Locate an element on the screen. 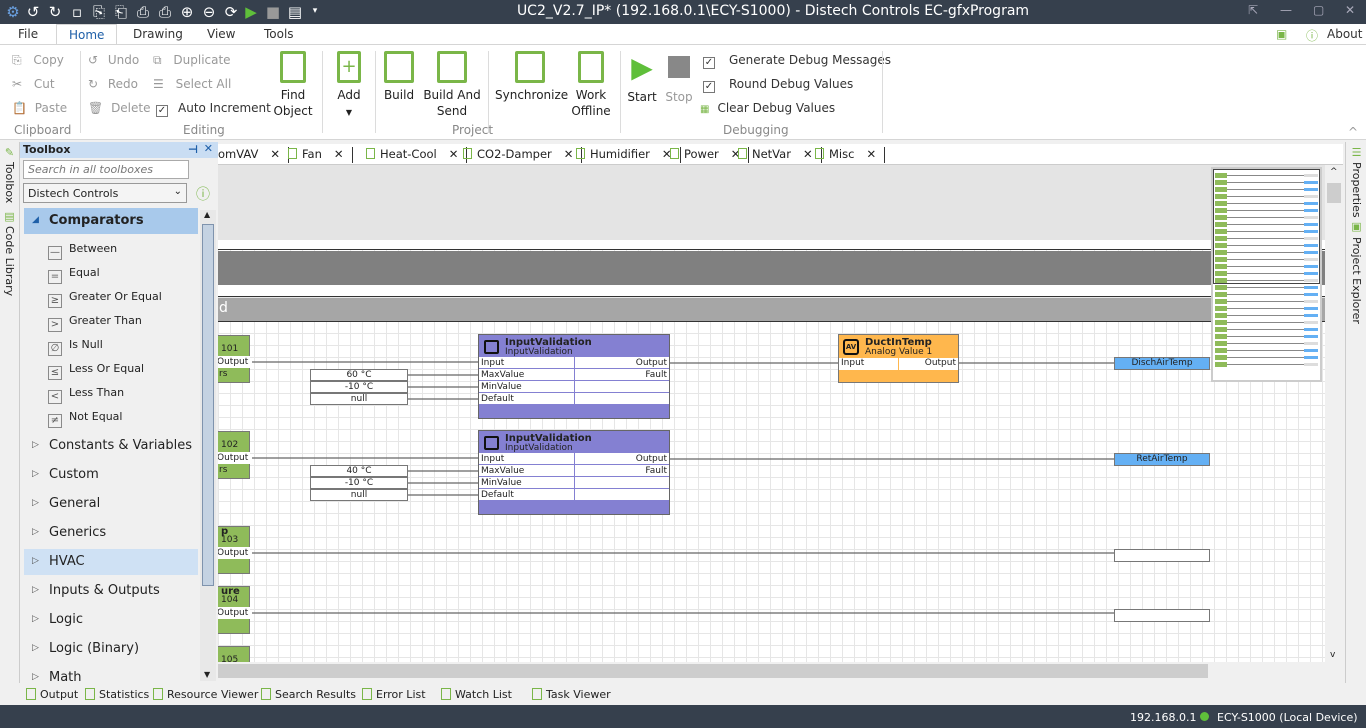  close-button: ✕ is located at coordinates (1350, 10).